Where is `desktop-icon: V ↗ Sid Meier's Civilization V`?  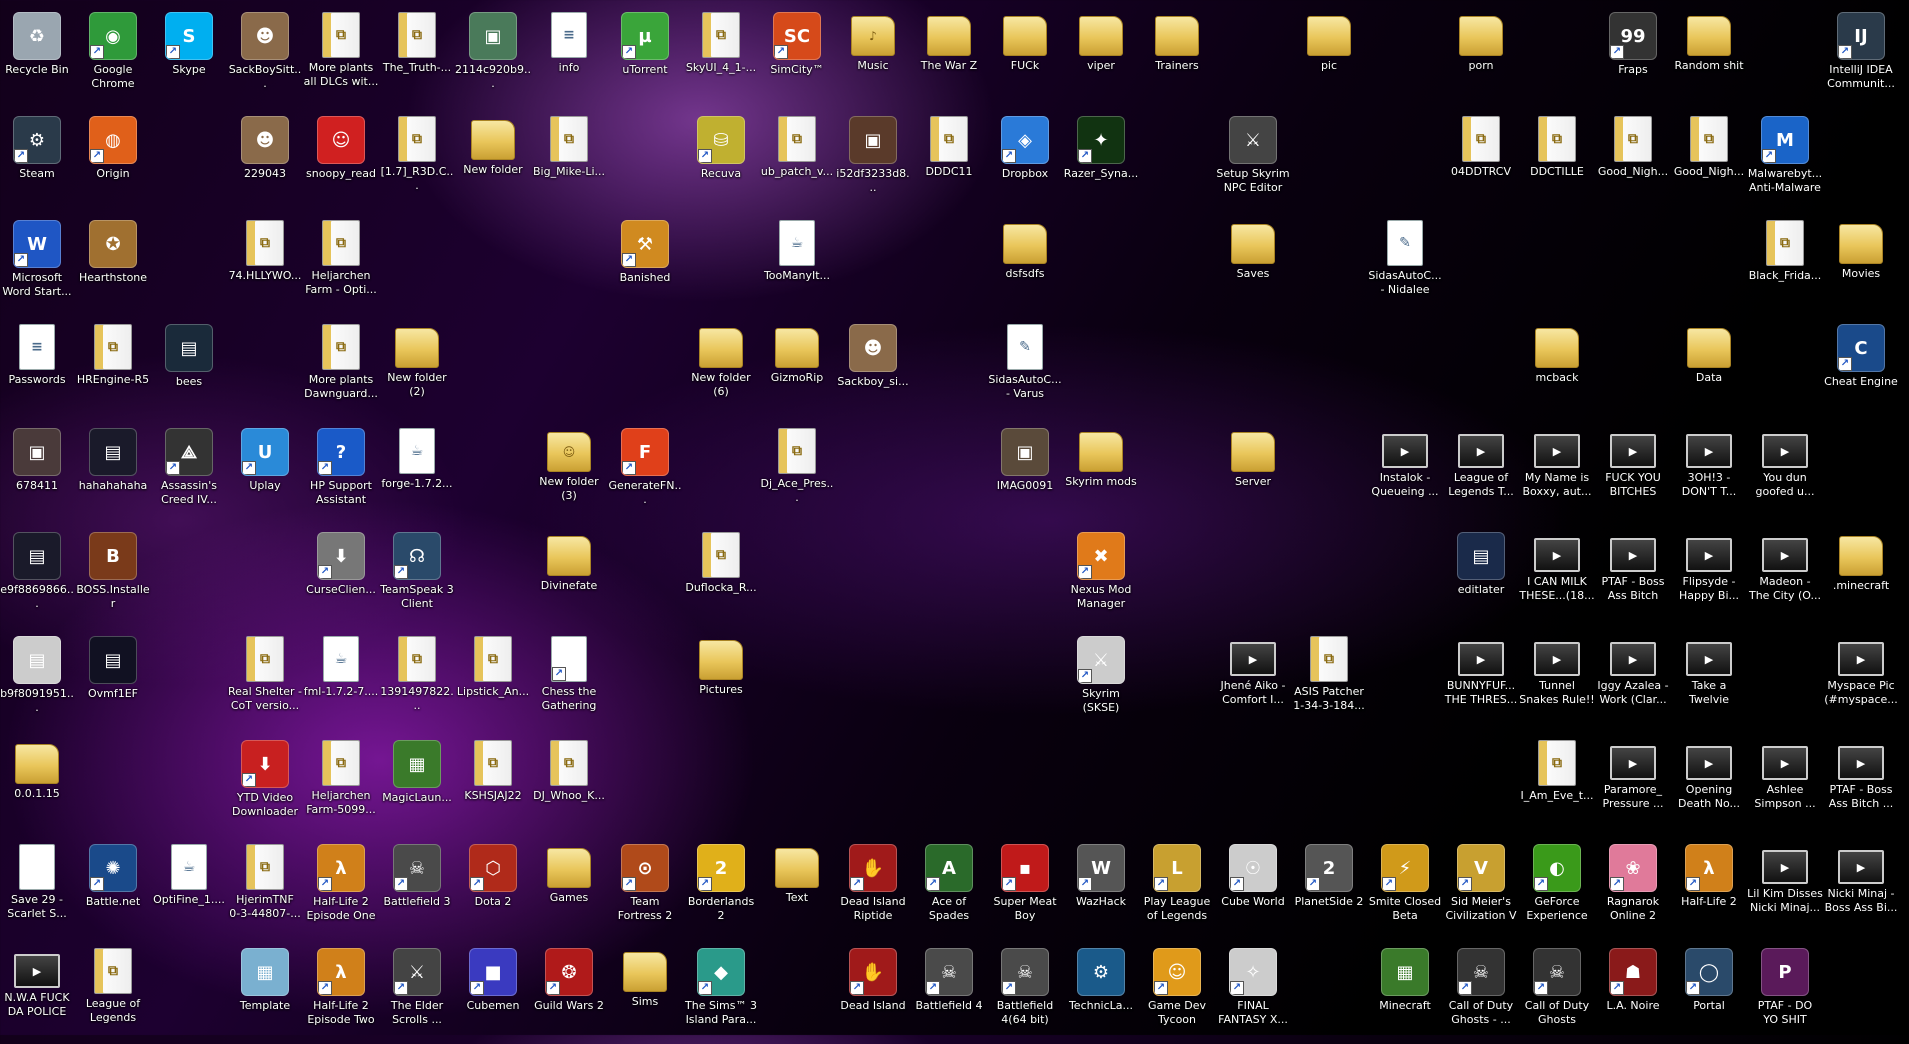 desktop-icon: V ↗ Sid Meier's Civilization V is located at coordinates (1481, 890).